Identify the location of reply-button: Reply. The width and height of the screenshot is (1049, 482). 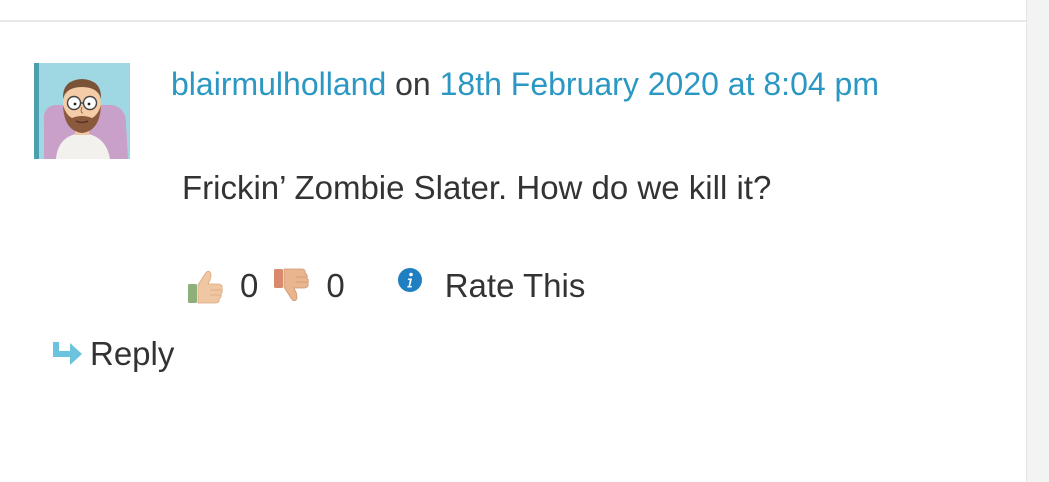
(112, 354).